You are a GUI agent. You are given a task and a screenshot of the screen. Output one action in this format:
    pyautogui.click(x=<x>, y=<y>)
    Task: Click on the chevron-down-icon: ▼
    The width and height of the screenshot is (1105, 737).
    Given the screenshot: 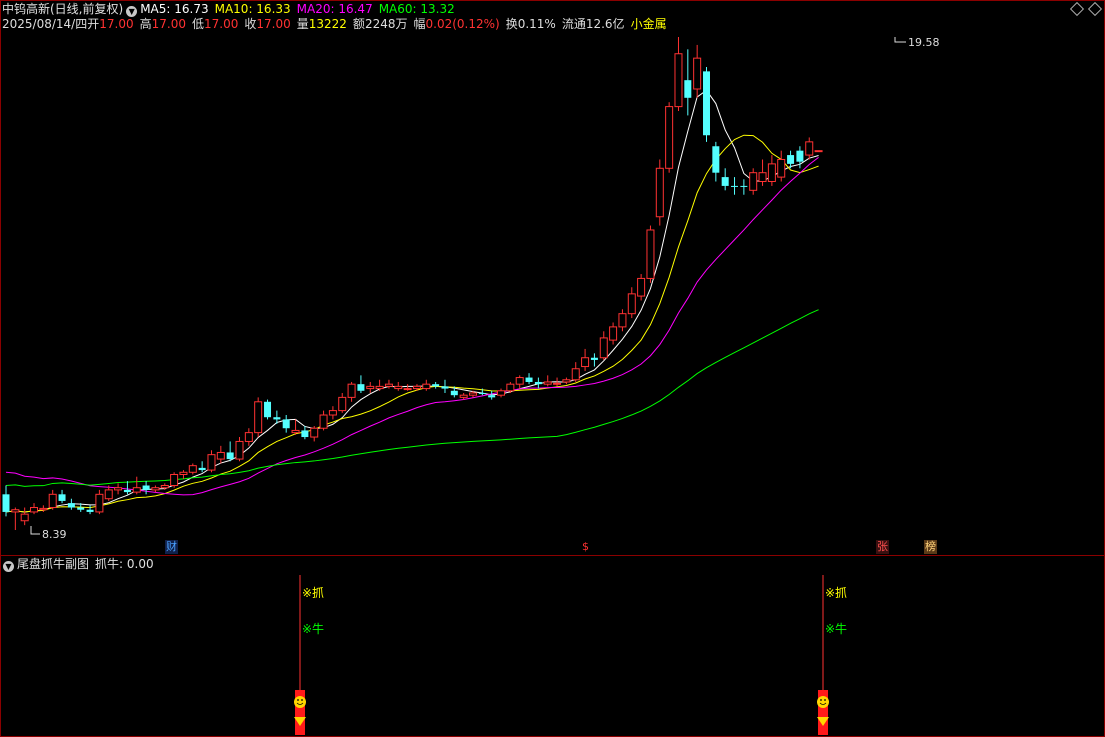 What is the action you would take?
    pyautogui.click(x=8, y=566)
    